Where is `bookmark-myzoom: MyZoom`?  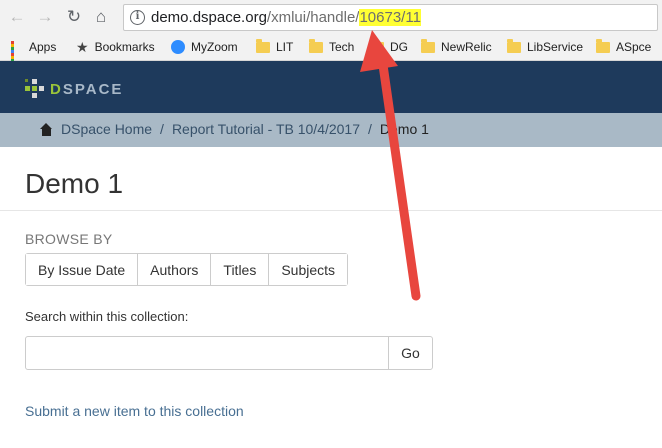 bookmark-myzoom: MyZoom is located at coordinates (204, 47).